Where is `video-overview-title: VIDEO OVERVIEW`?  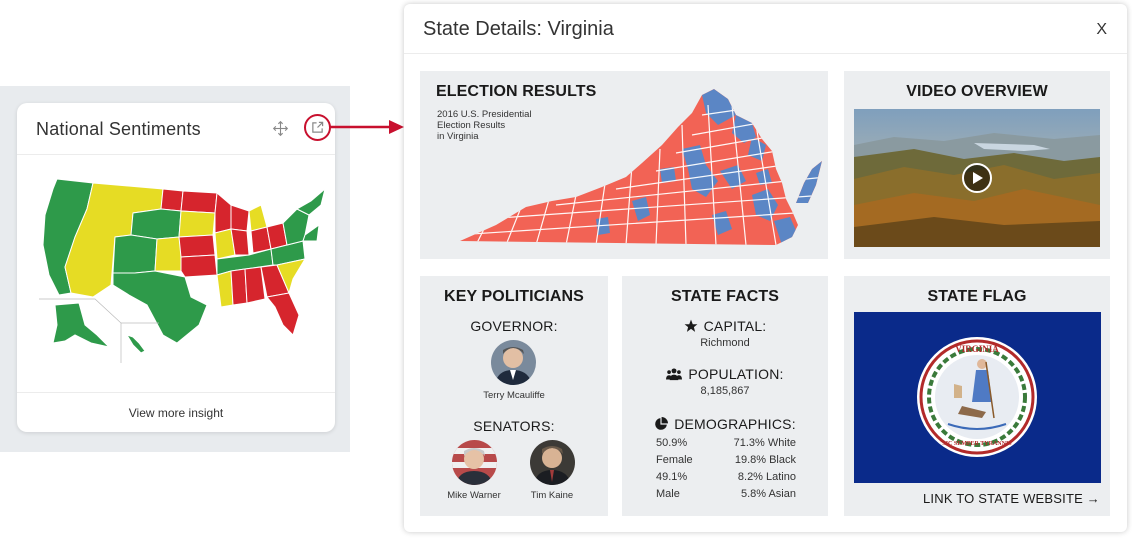 video-overview-title: VIDEO OVERVIEW is located at coordinates (977, 91).